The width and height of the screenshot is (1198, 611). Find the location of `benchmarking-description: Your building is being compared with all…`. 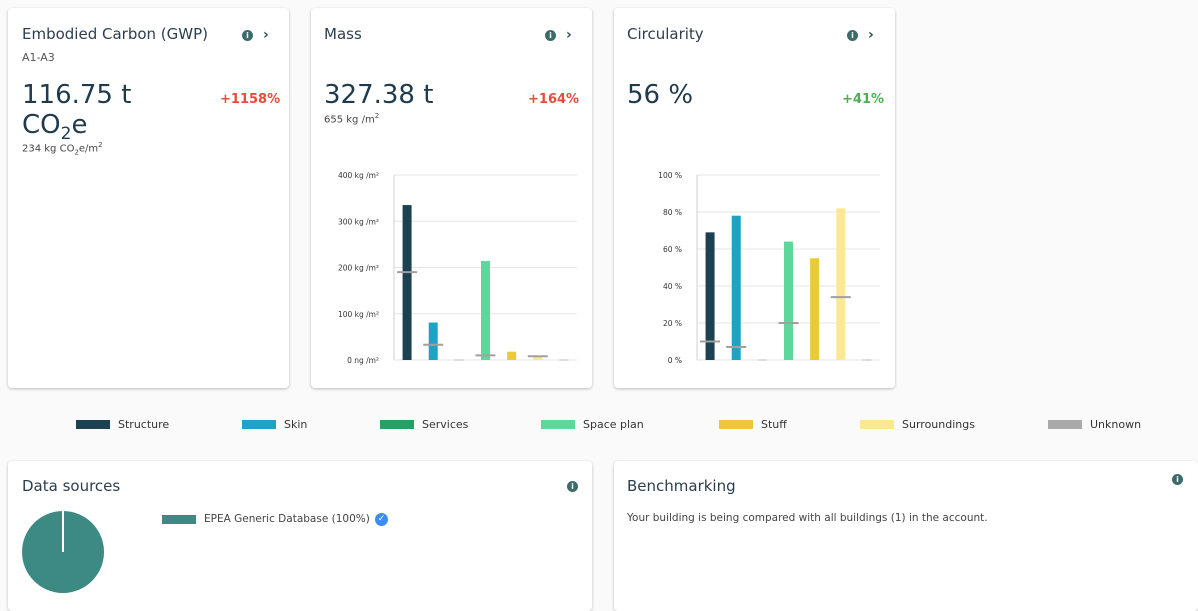

benchmarking-description: Your building is being compared with all… is located at coordinates (807, 518).